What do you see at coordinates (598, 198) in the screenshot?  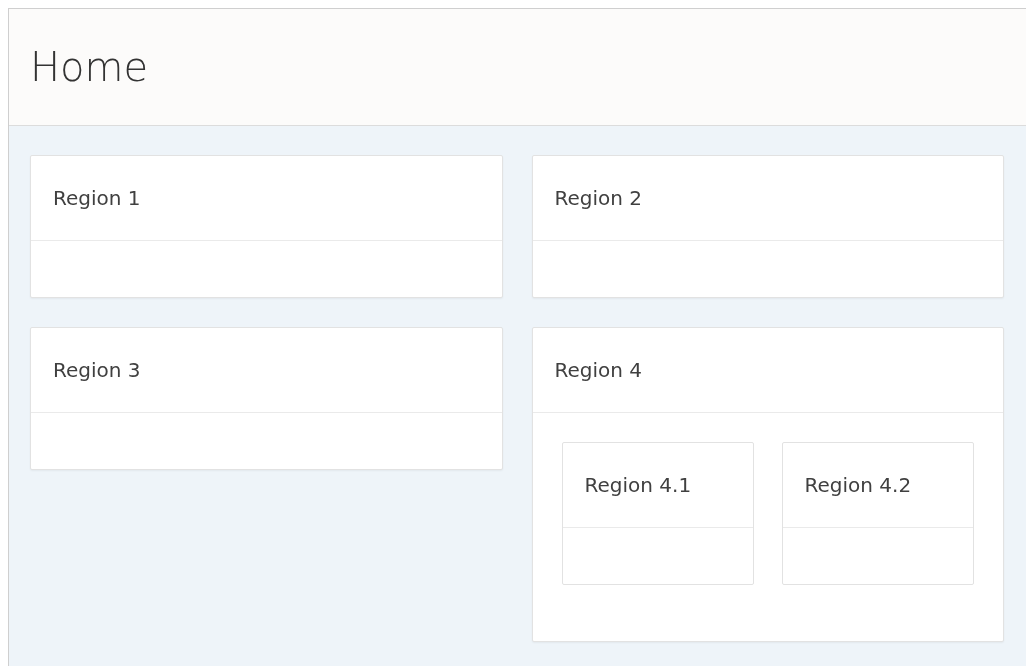 I see `region-title: Region 2` at bounding box center [598, 198].